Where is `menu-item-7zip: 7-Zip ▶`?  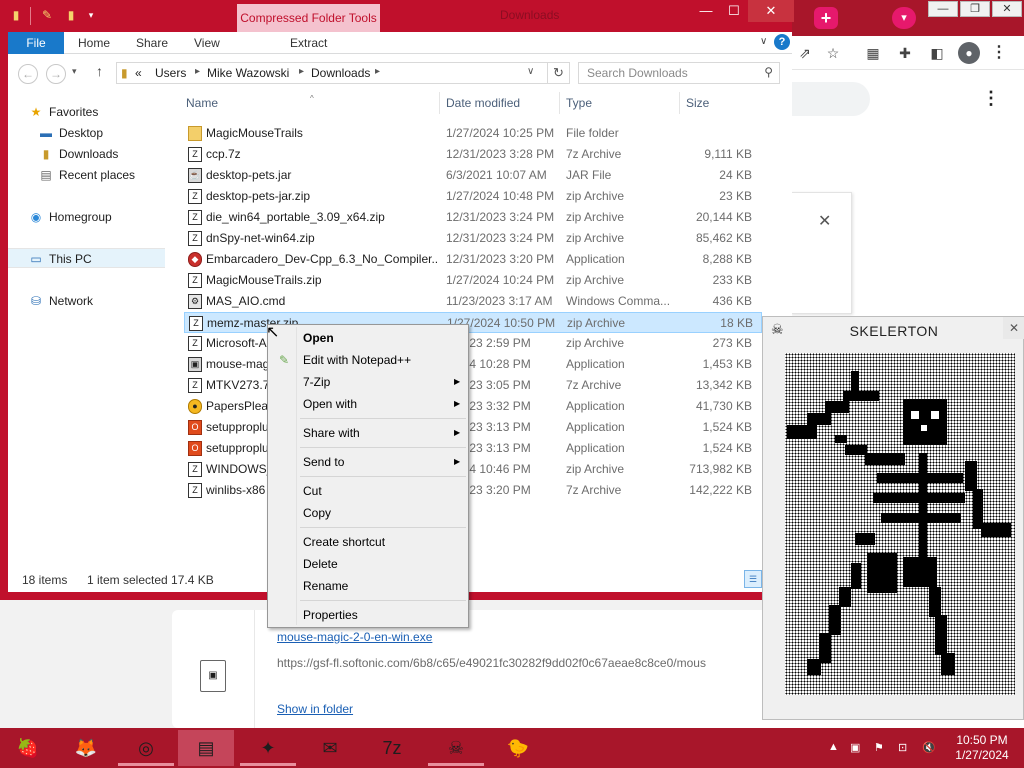 menu-item-7zip: 7-Zip ▶ is located at coordinates (368, 382).